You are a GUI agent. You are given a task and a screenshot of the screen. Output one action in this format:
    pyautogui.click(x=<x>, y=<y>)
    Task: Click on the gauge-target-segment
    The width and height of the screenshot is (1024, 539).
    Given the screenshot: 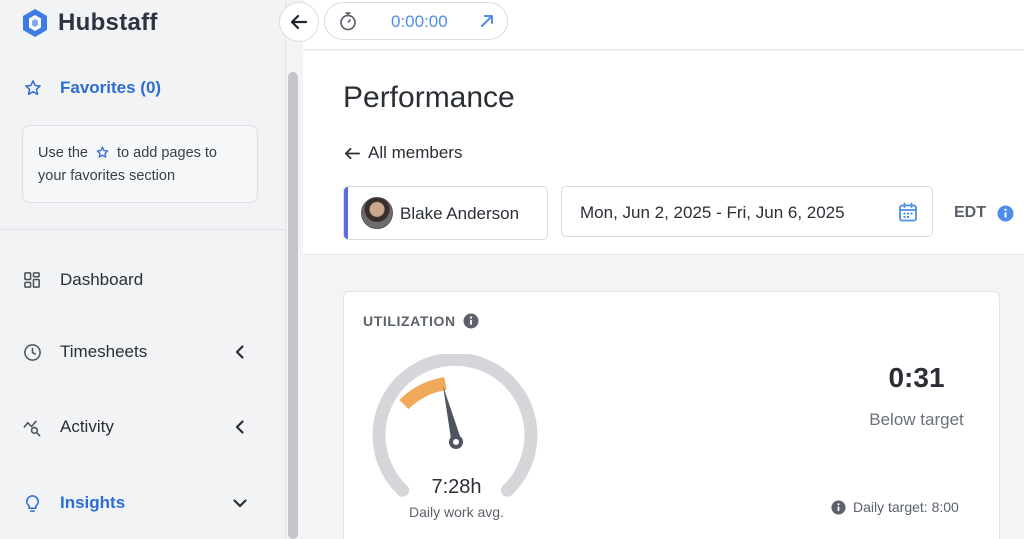 What is the action you would take?
    pyautogui.click(x=423, y=393)
    